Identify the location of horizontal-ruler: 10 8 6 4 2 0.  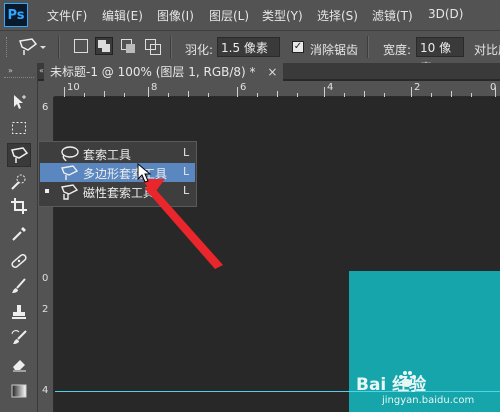
(277, 89).